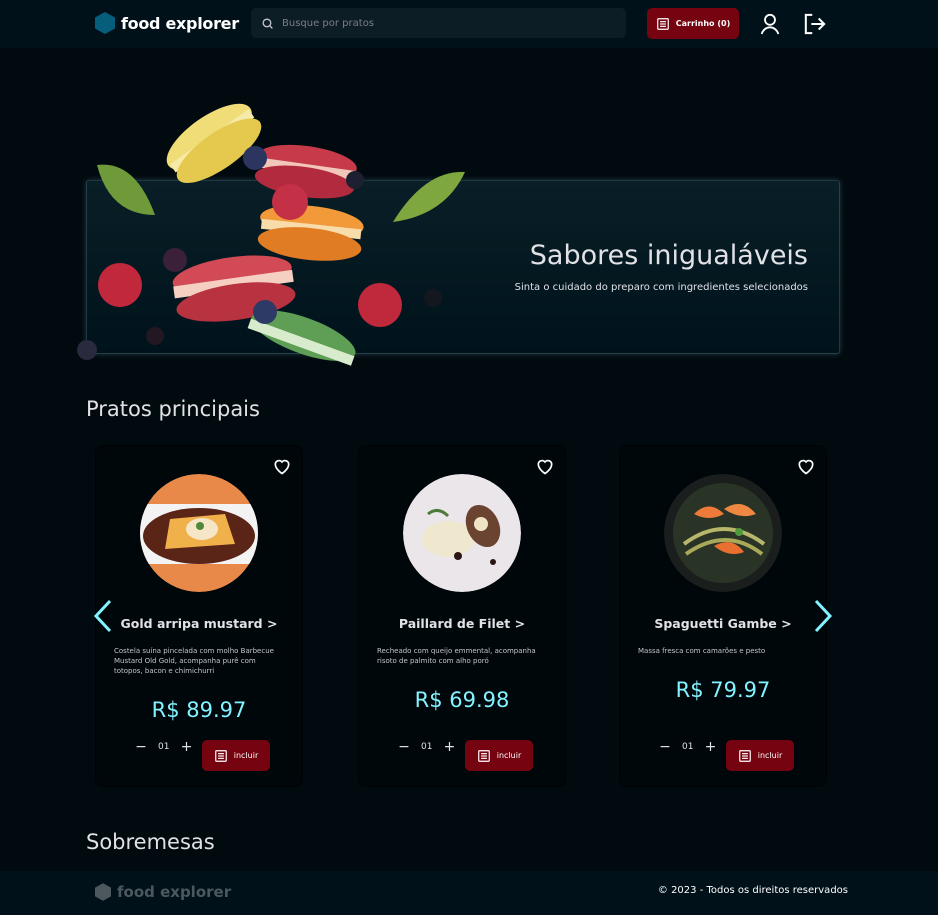 Image resolution: width=938 pixels, height=915 pixels. I want to click on user-icon, so click(770, 24).